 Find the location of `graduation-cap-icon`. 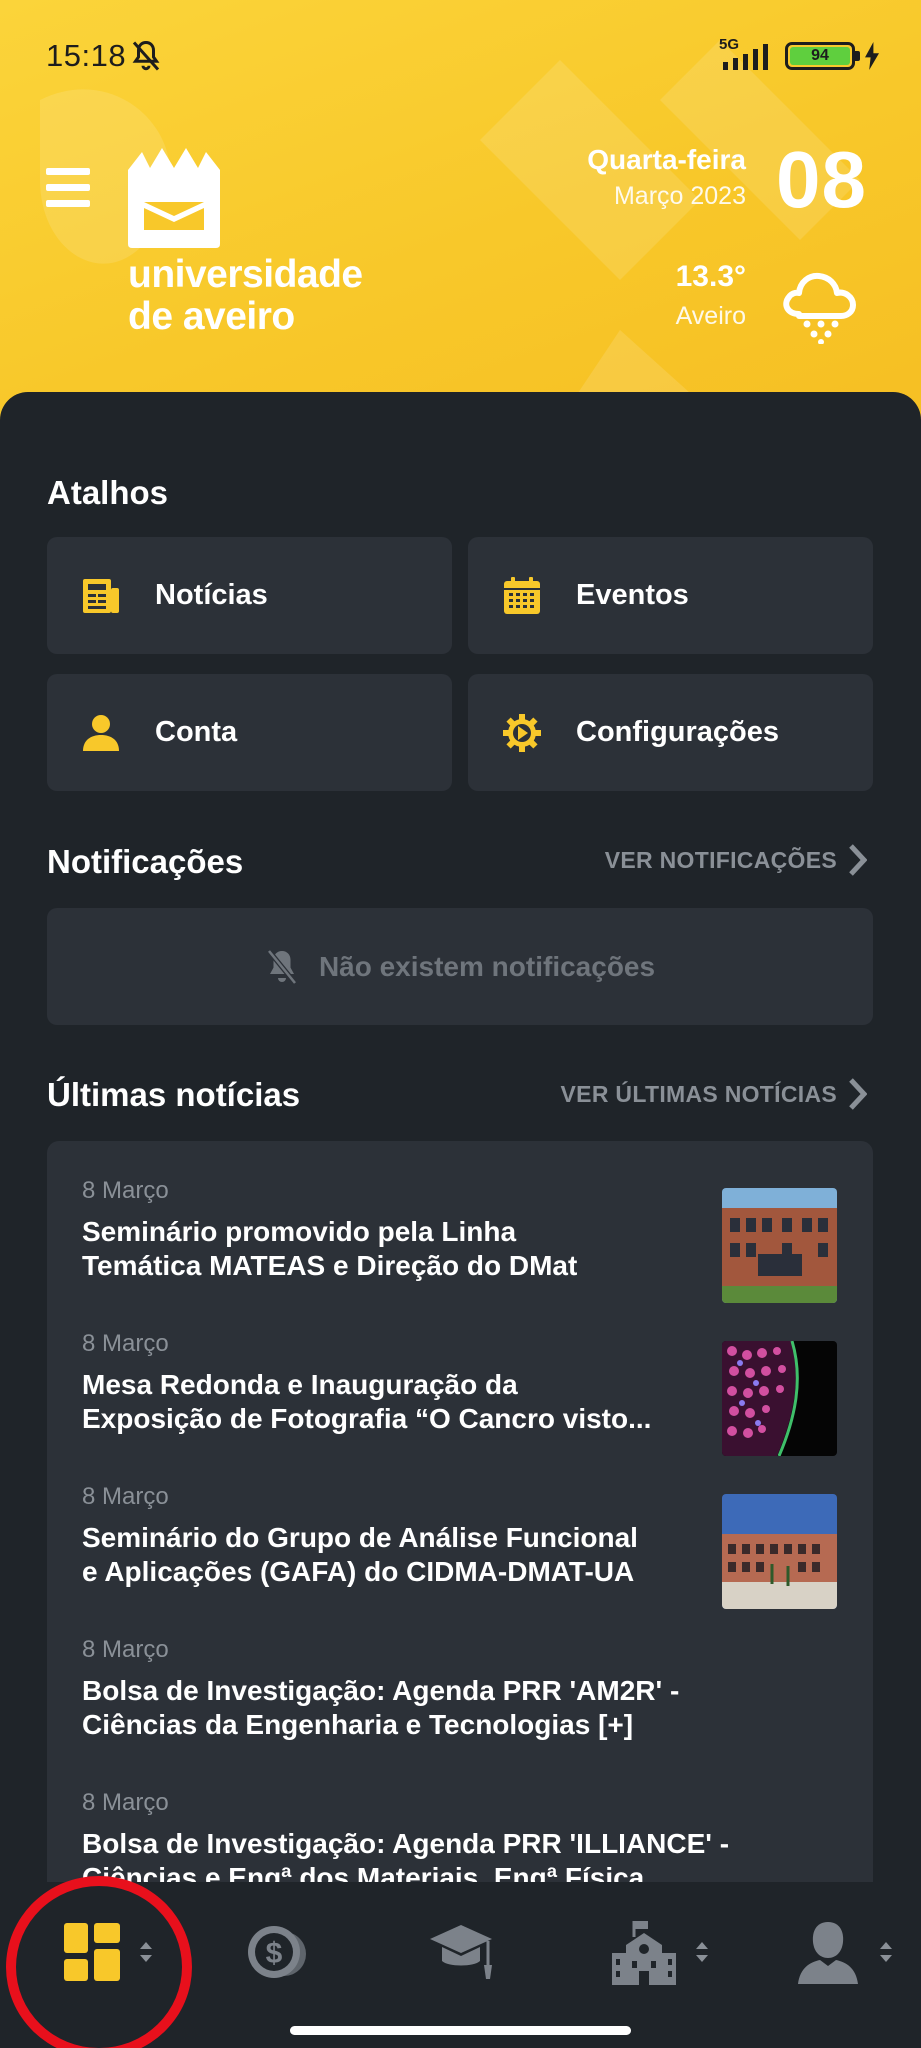

graduation-cap-icon is located at coordinates (461, 1952).